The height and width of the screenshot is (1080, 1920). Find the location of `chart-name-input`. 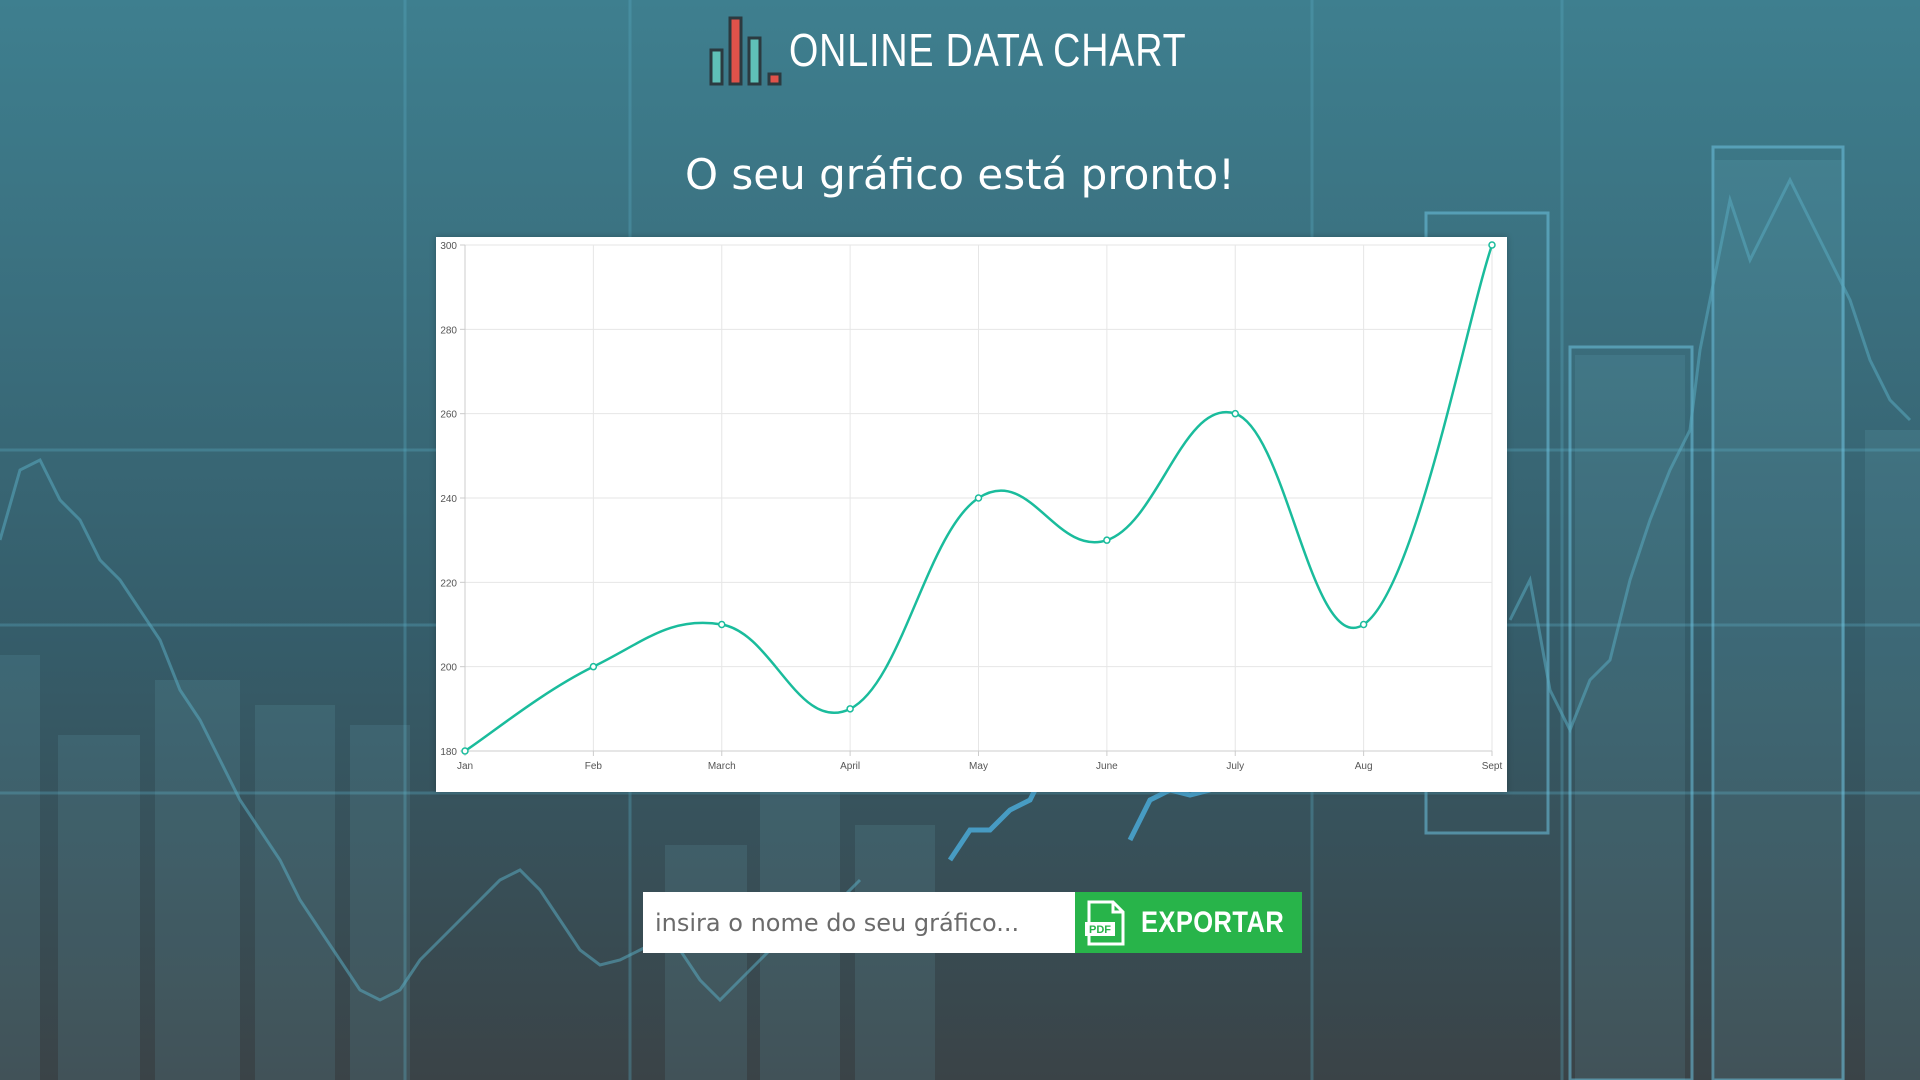

chart-name-input is located at coordinates (859, 922).